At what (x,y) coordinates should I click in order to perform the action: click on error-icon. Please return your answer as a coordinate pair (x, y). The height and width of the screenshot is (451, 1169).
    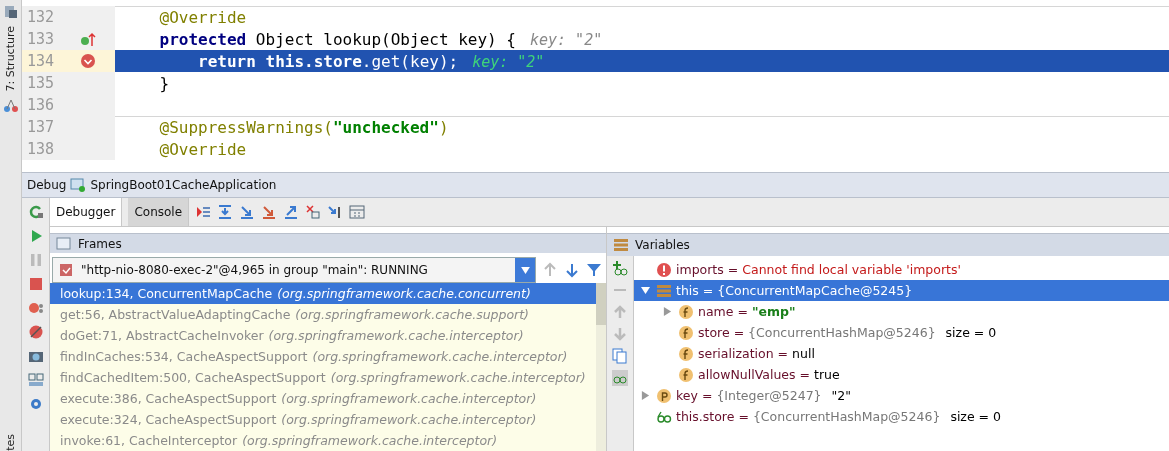
    Looking at the image, I should click on (664, 269).